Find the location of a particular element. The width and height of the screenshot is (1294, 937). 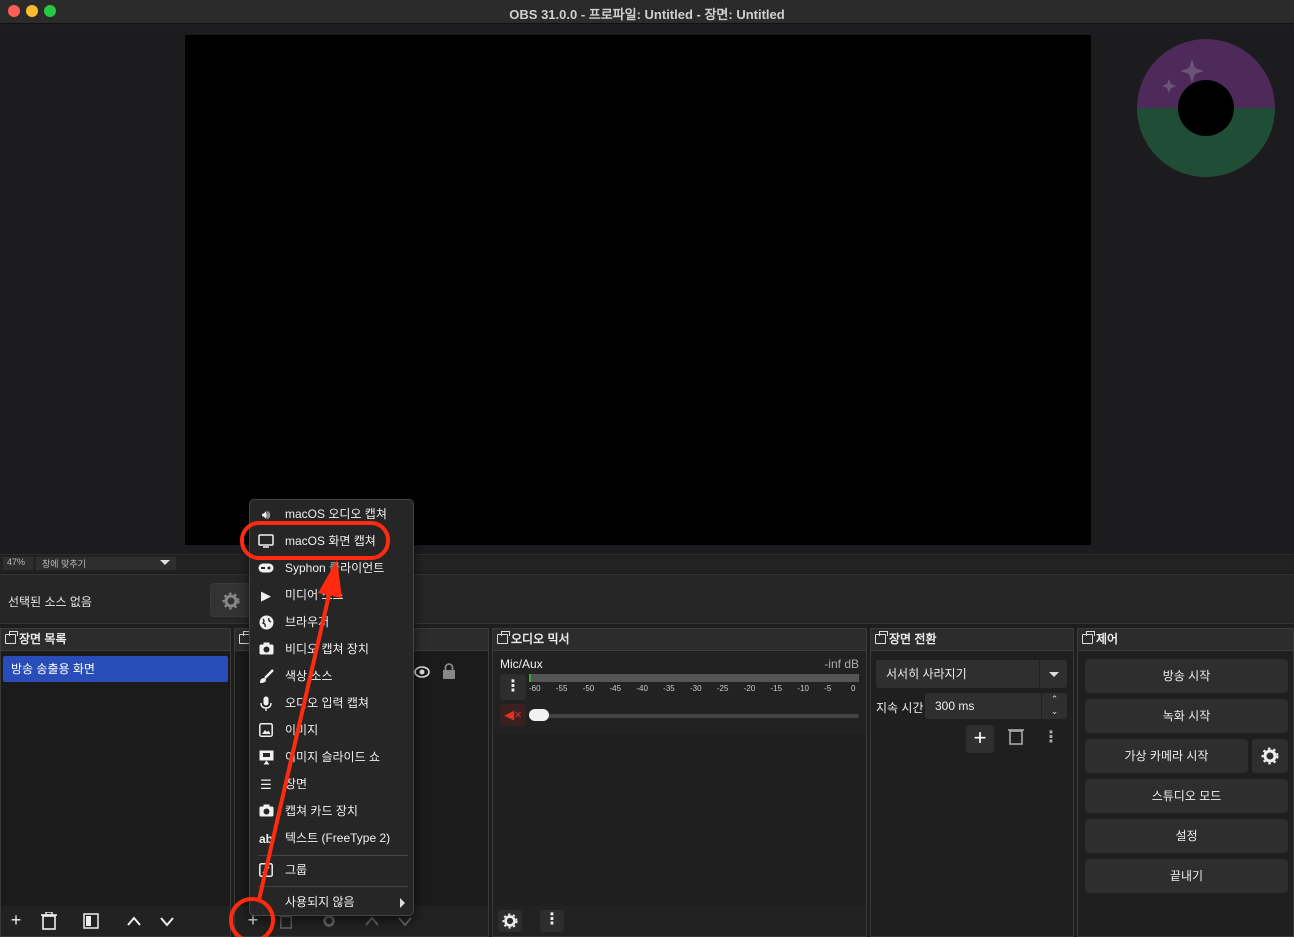

scenes-dock-header: 장면 목록 is located at coordinates (115, 640).